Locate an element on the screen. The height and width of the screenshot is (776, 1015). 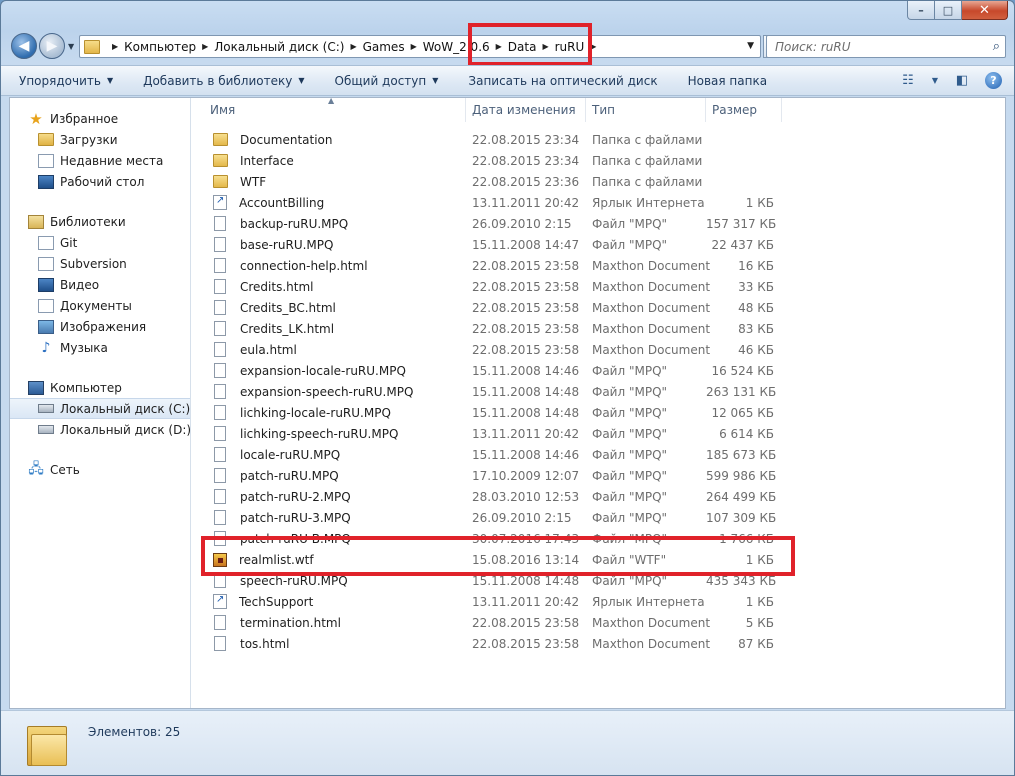
nav-item-downloads: Загрузки is located at coordinates (100, 139).